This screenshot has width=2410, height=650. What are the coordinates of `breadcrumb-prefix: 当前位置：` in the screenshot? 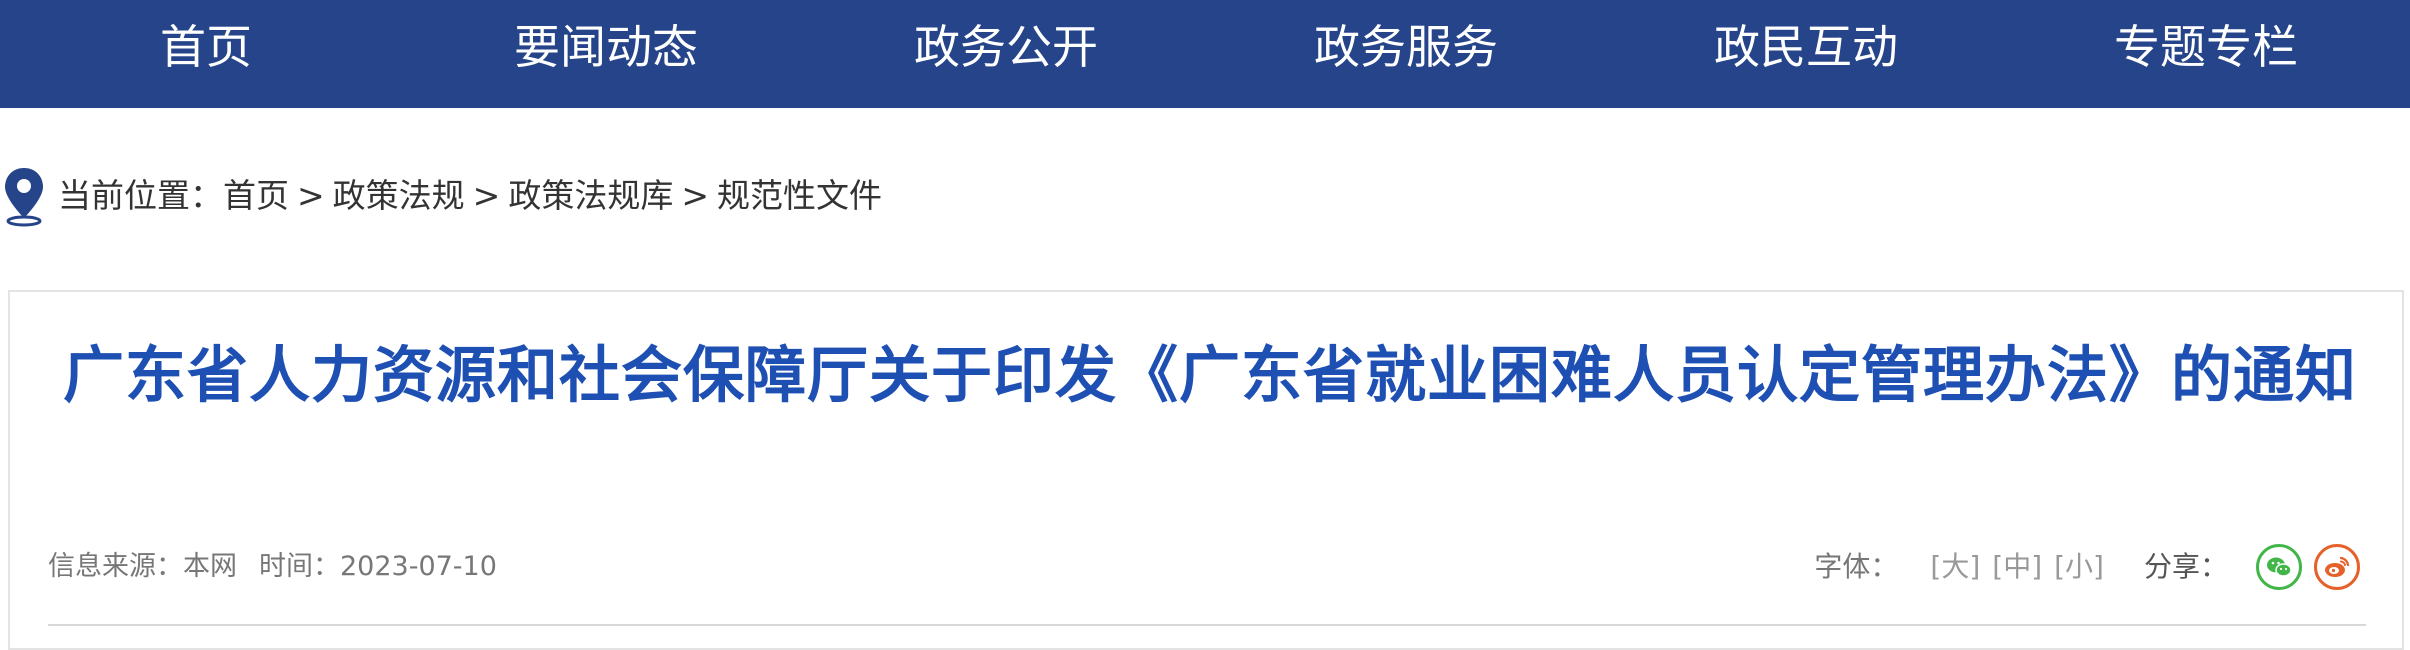 It's located at (140, 195).